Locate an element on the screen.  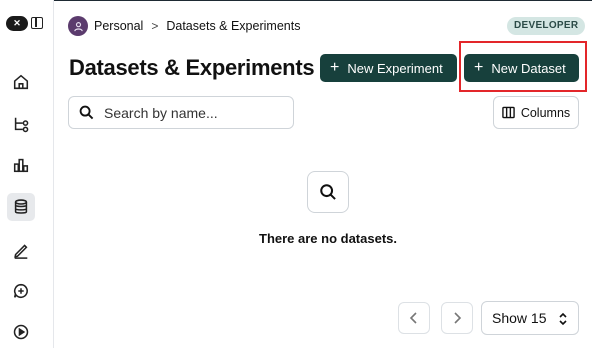
empty-state-search-icon is located at coordinates (328, 192).